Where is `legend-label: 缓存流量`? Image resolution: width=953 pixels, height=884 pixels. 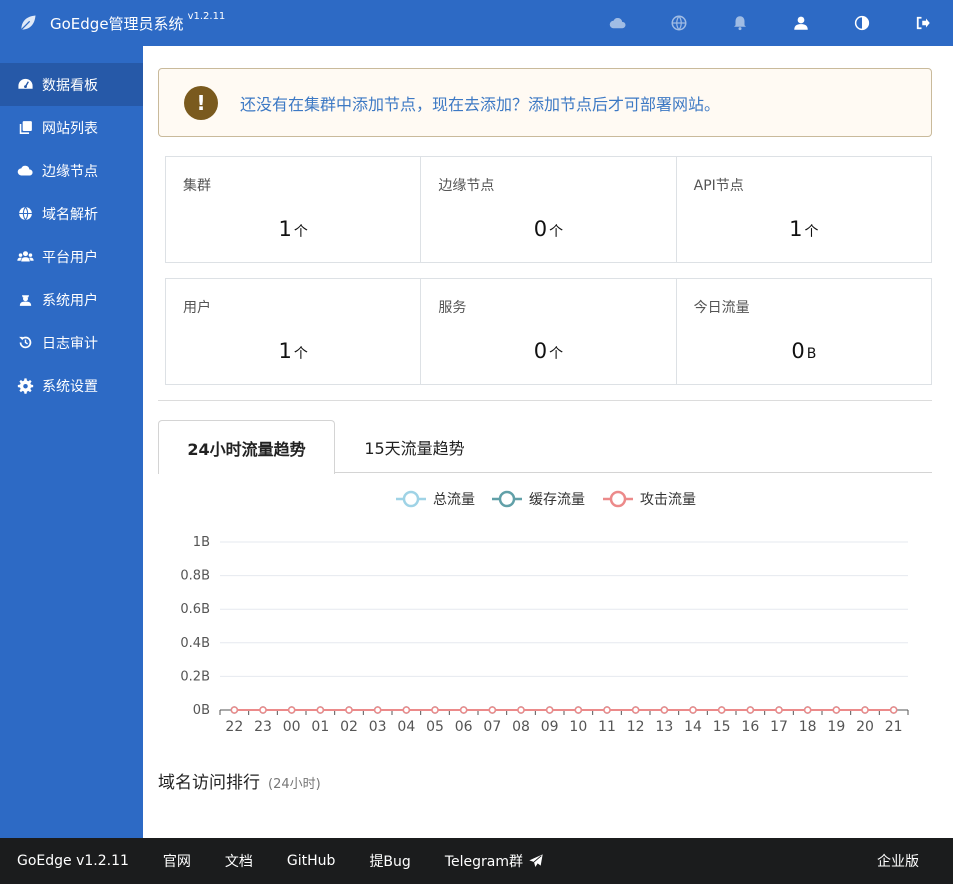 legend-label: 缓存流量 is located at coordinates (557, 500).